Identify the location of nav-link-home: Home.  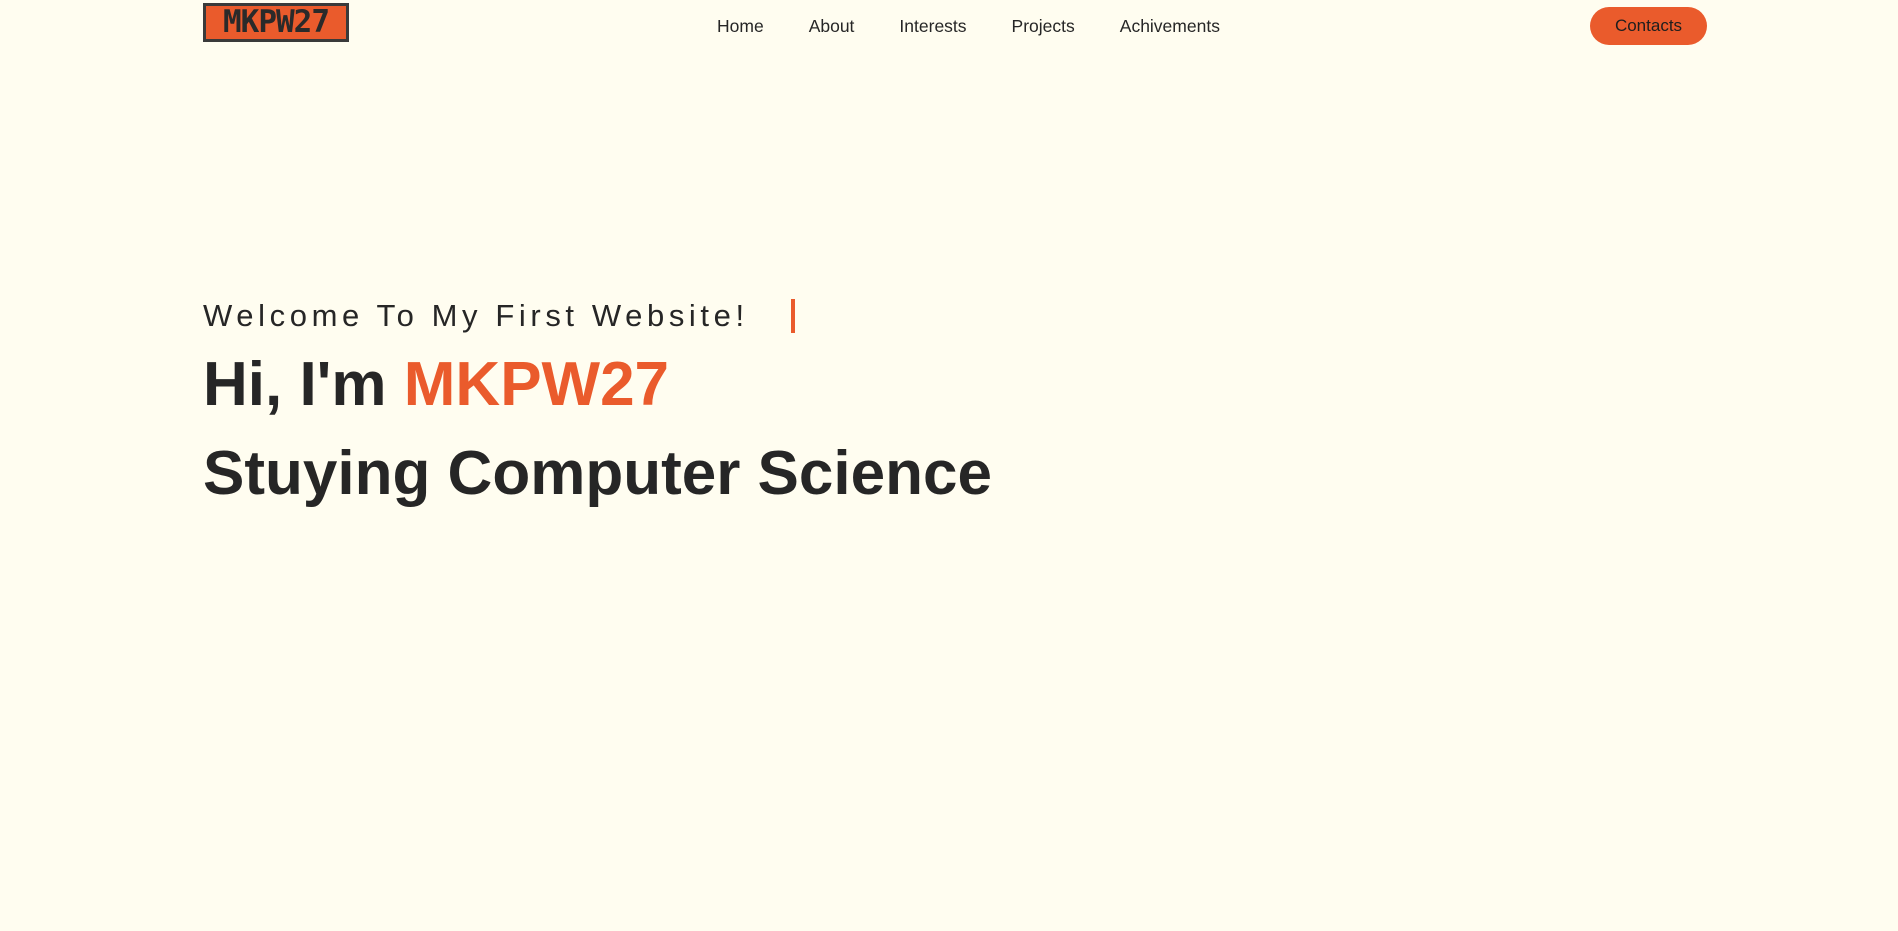
(740, 26).